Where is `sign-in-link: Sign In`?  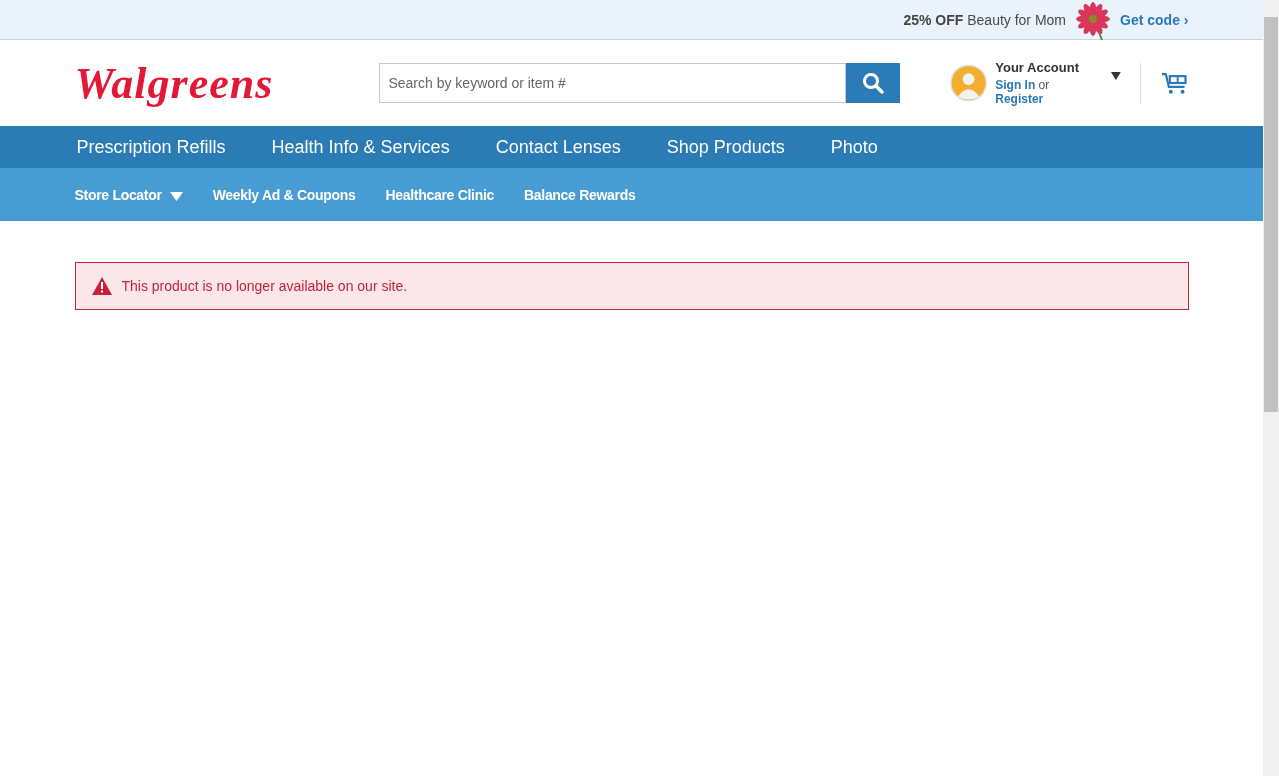
sign-in-link: Sign In is located at coordinates (1015, 85).